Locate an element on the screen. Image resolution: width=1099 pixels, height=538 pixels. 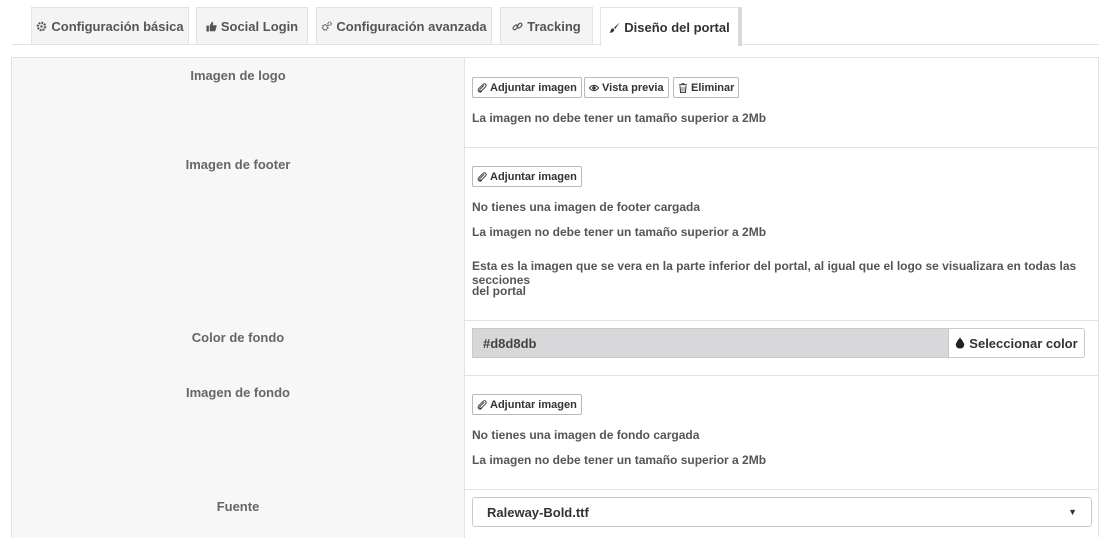
logo-label: Imagen de logo is located at coordinates (238, 102).